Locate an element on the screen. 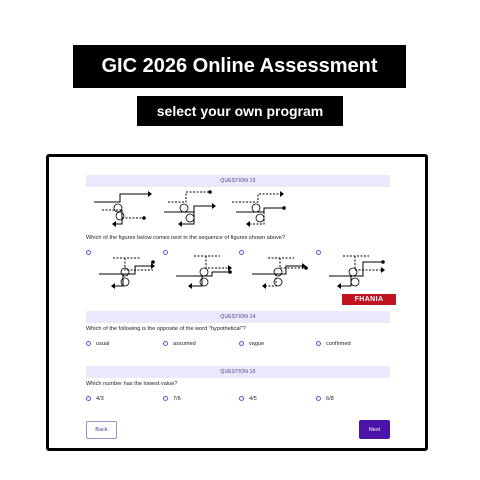 This screenshot has height=480, width=480. q15-option-4-3-label: 4/3 is located at coordinates (100, 399).